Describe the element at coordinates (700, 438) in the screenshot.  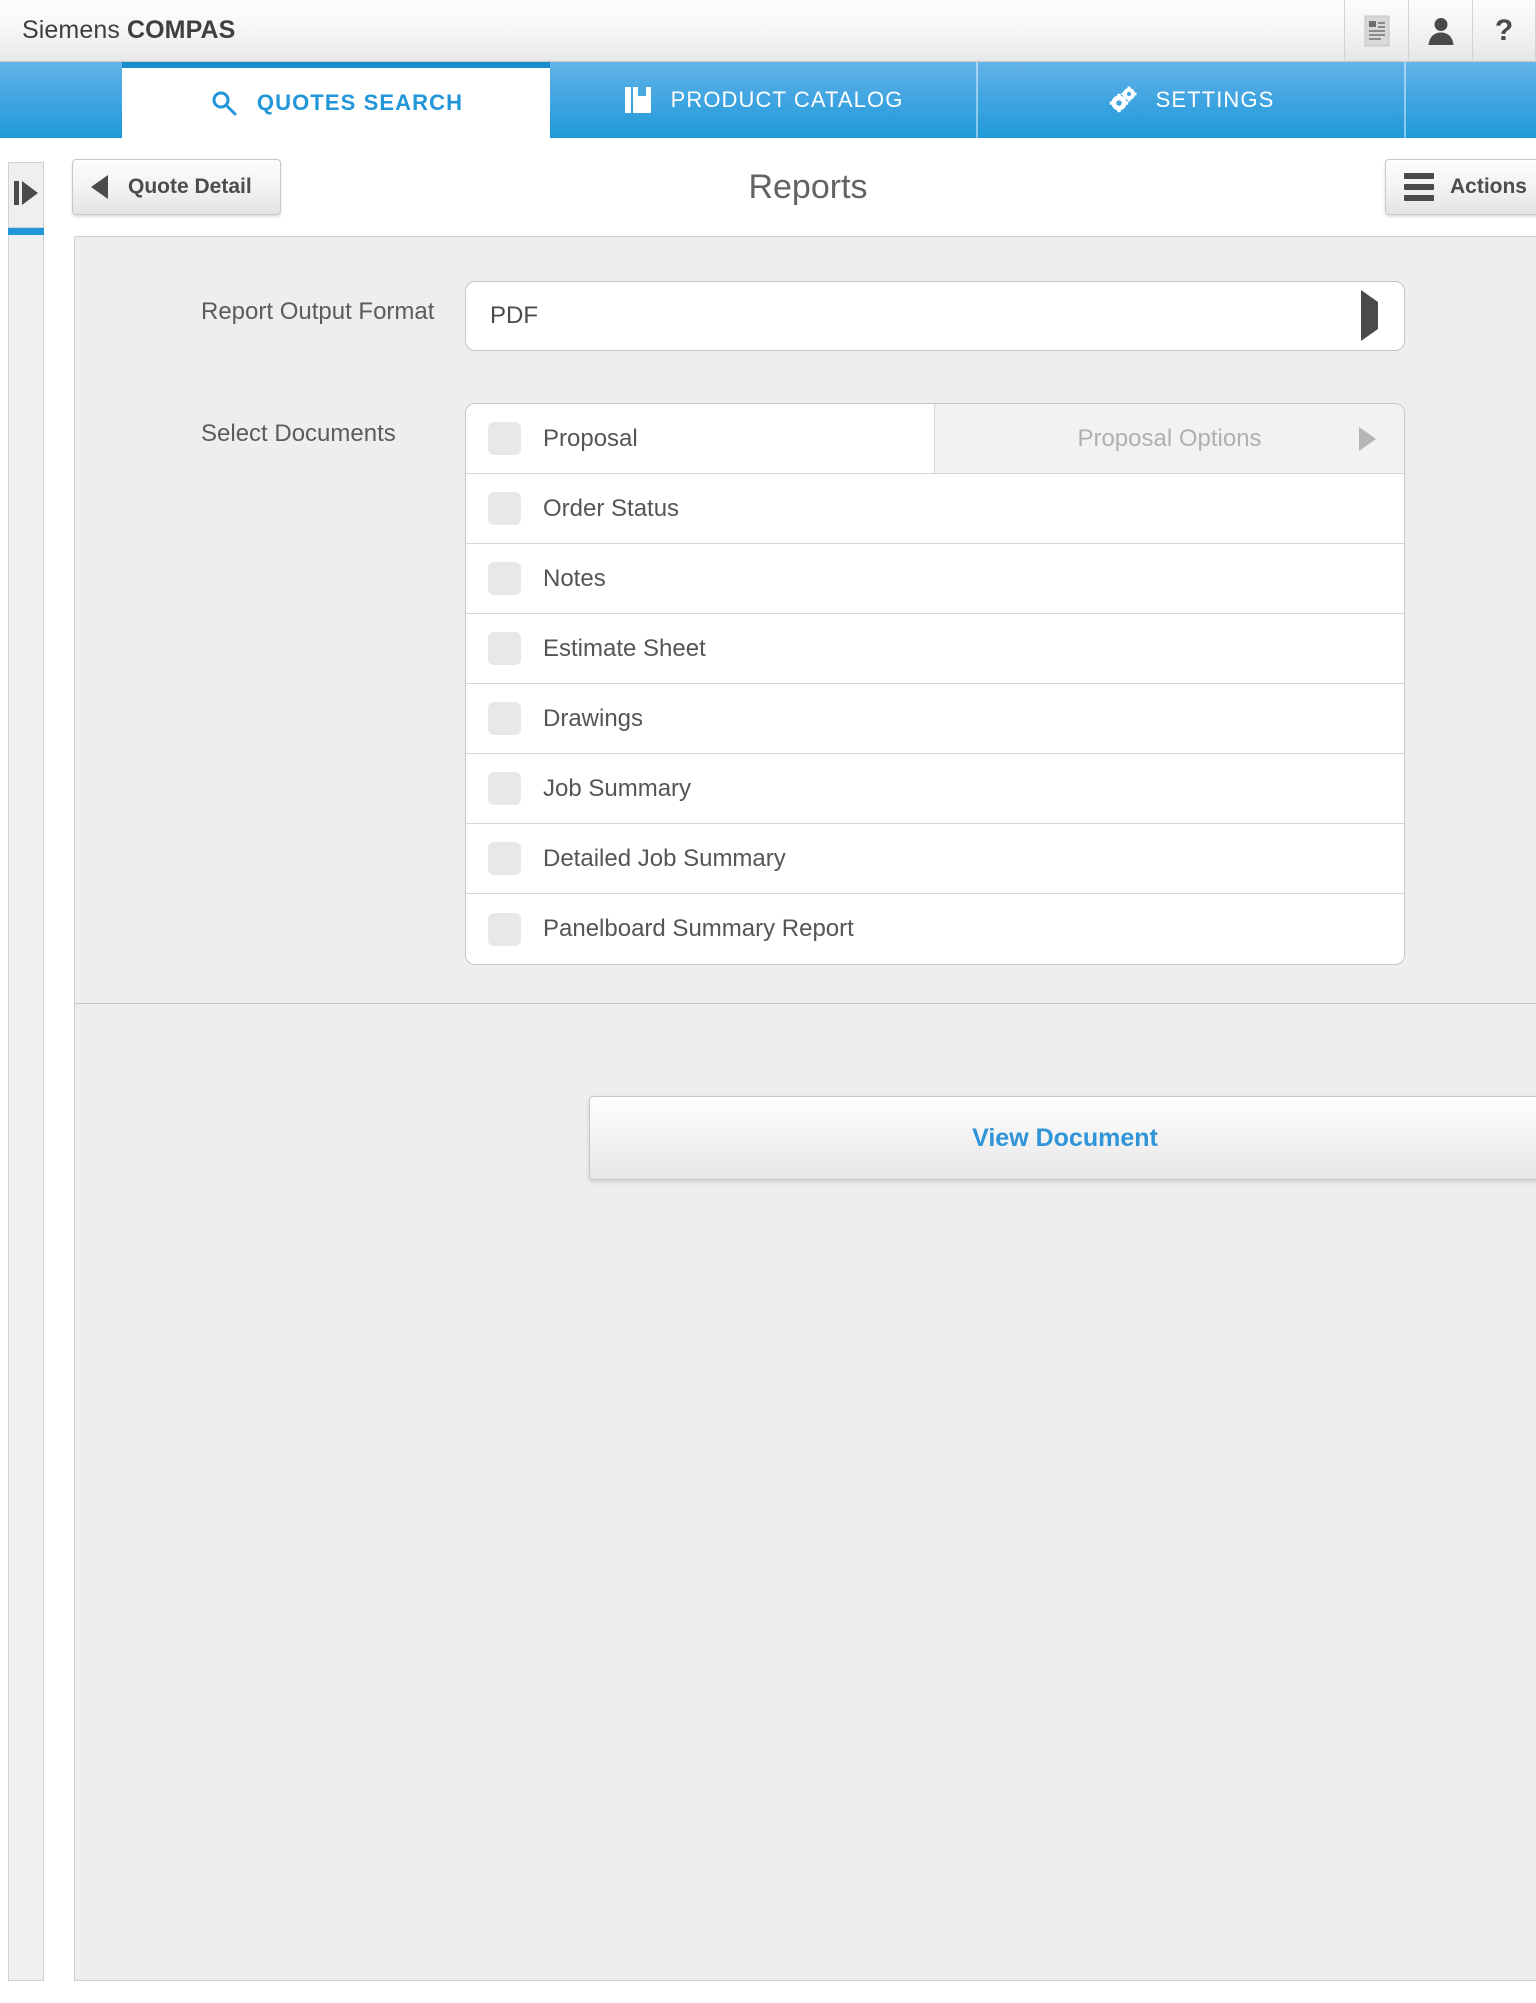
I see `document-toggle-proposal: Proposal` at that location.